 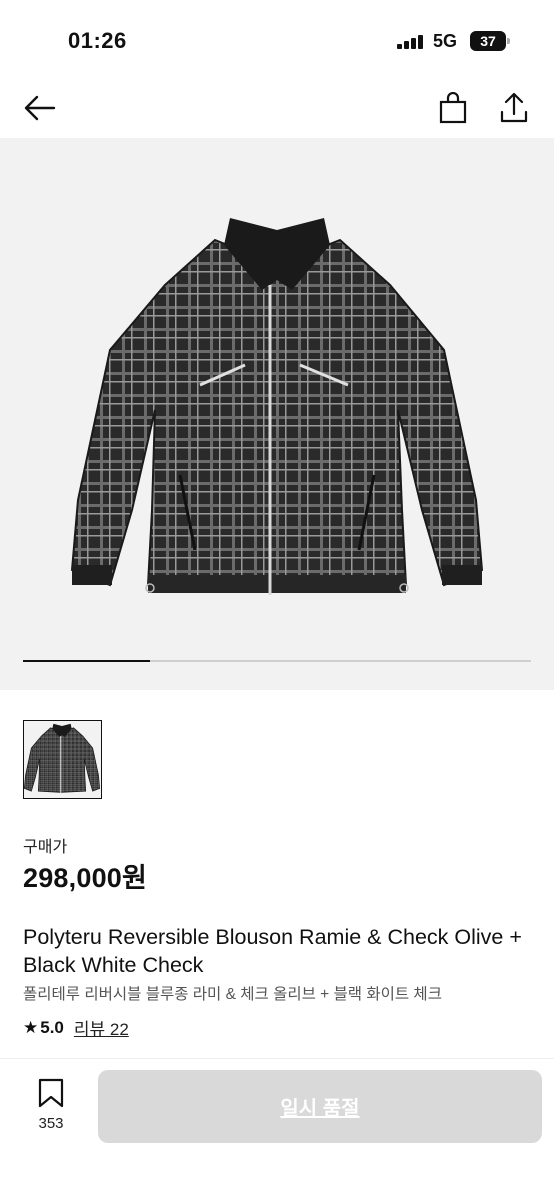 I want to click on cart-button, so click(x=453, y=108).